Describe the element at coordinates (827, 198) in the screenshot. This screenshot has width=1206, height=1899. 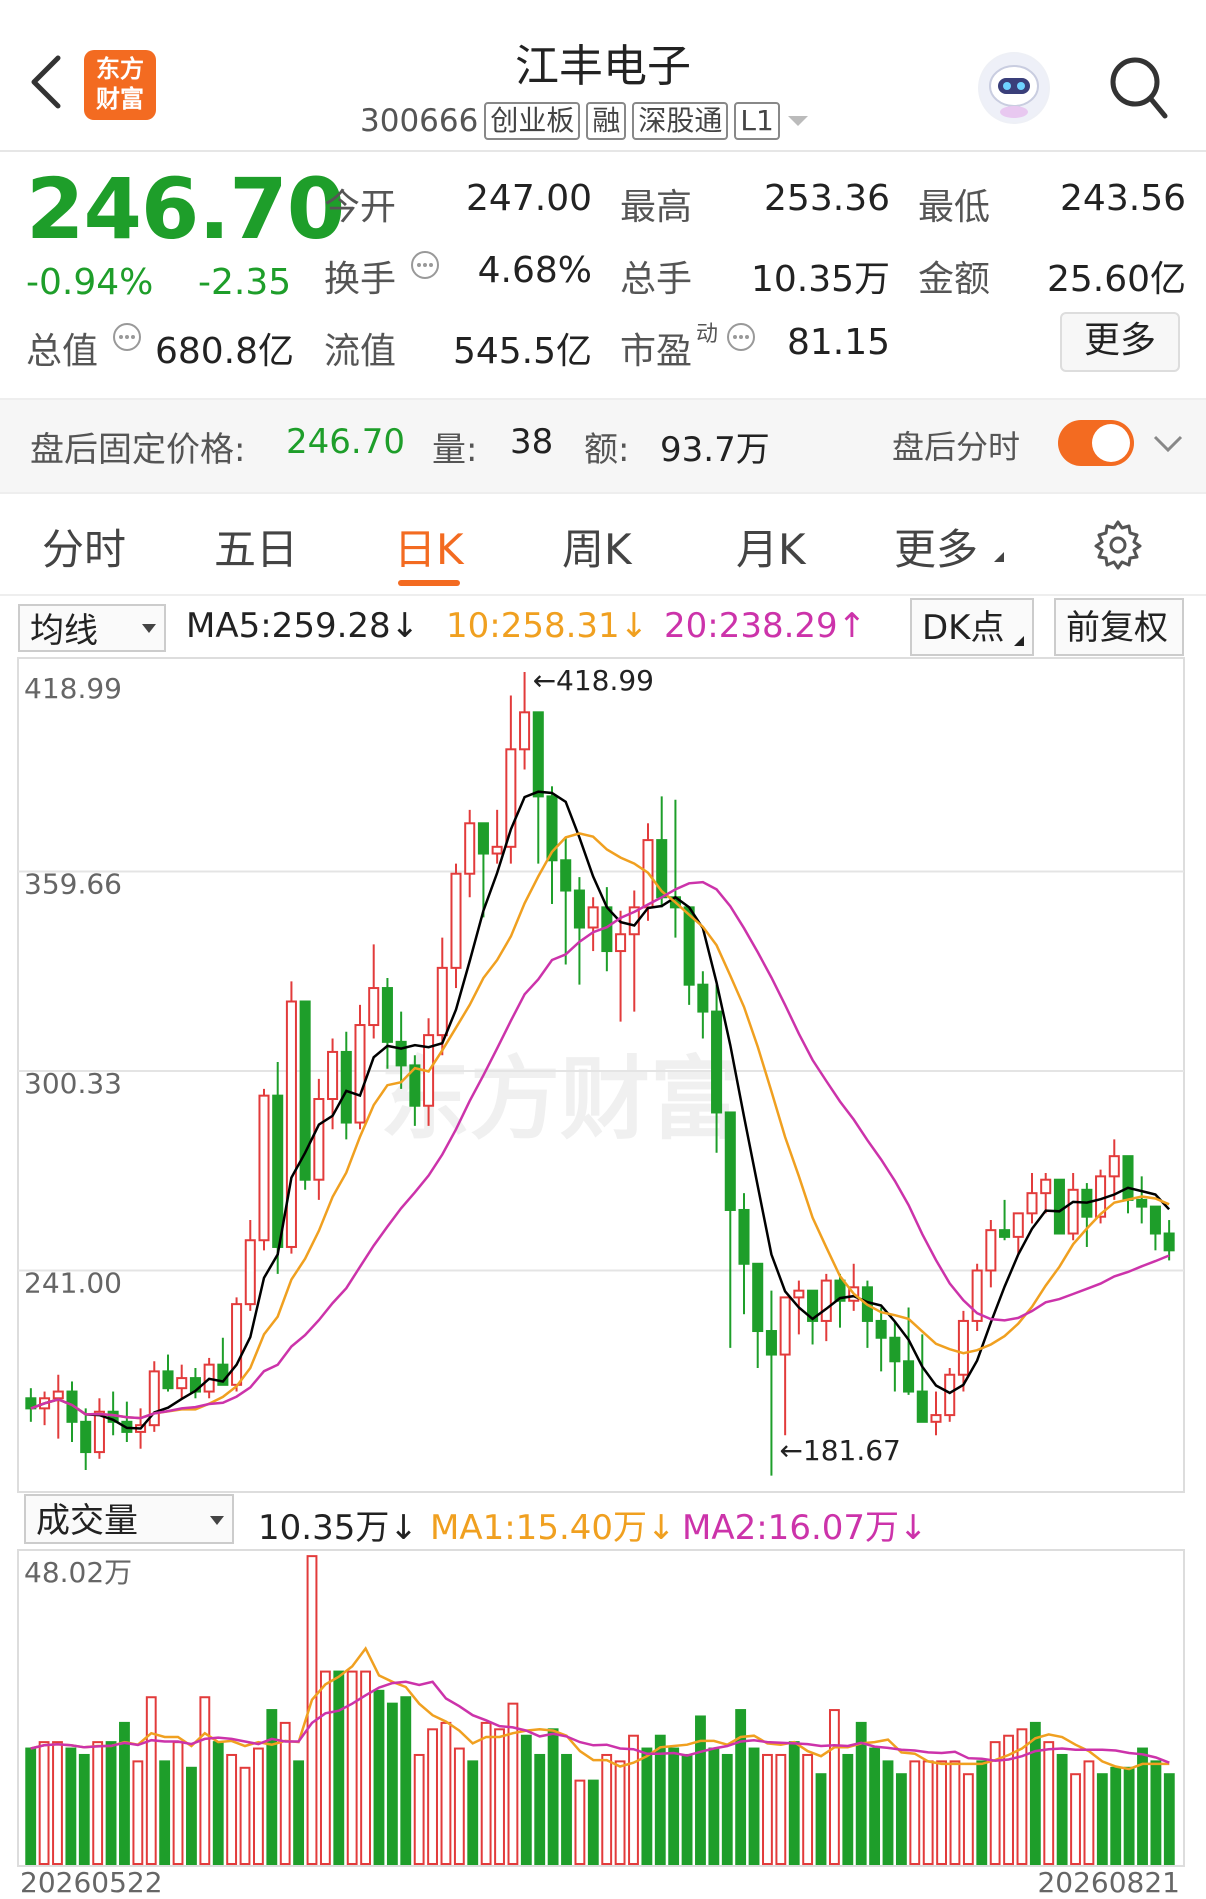
I see `high-value: 253.36` at that location.